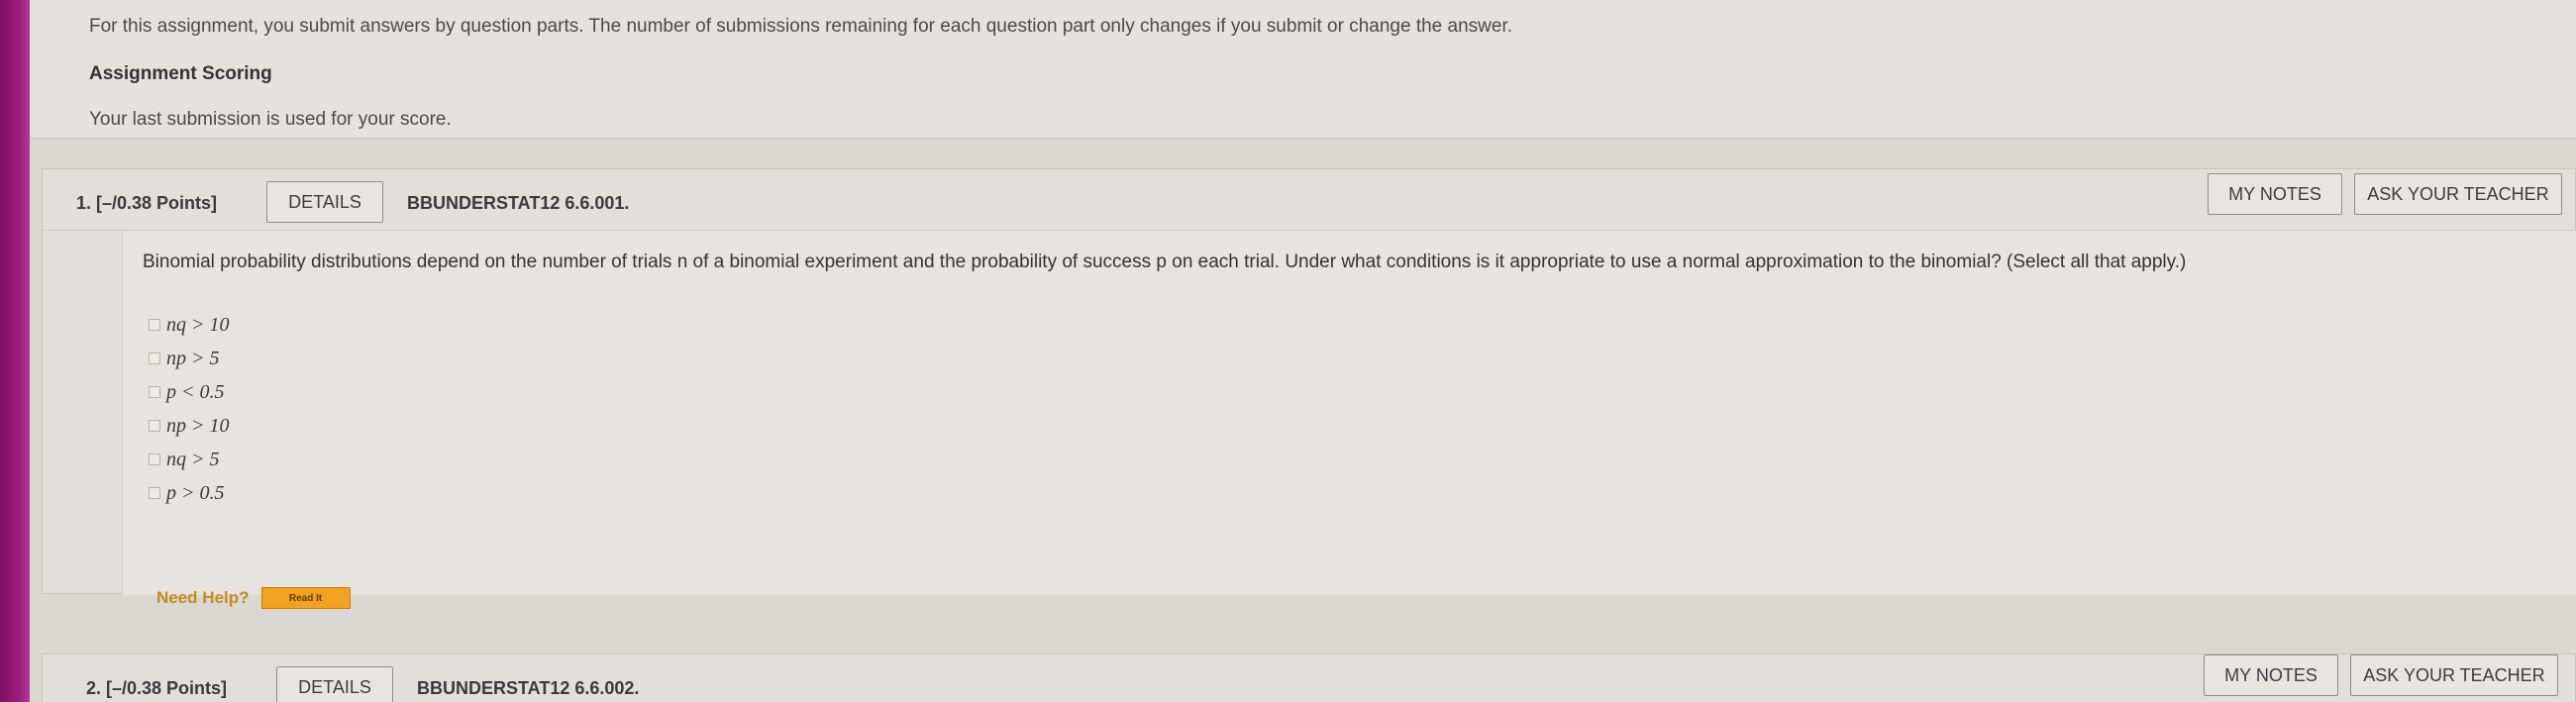 The height and width of the screenshot is (702, 2576). Describe the element at coordinates (15, 351) in the screenshot. I see `left-edge-strip` at that location.